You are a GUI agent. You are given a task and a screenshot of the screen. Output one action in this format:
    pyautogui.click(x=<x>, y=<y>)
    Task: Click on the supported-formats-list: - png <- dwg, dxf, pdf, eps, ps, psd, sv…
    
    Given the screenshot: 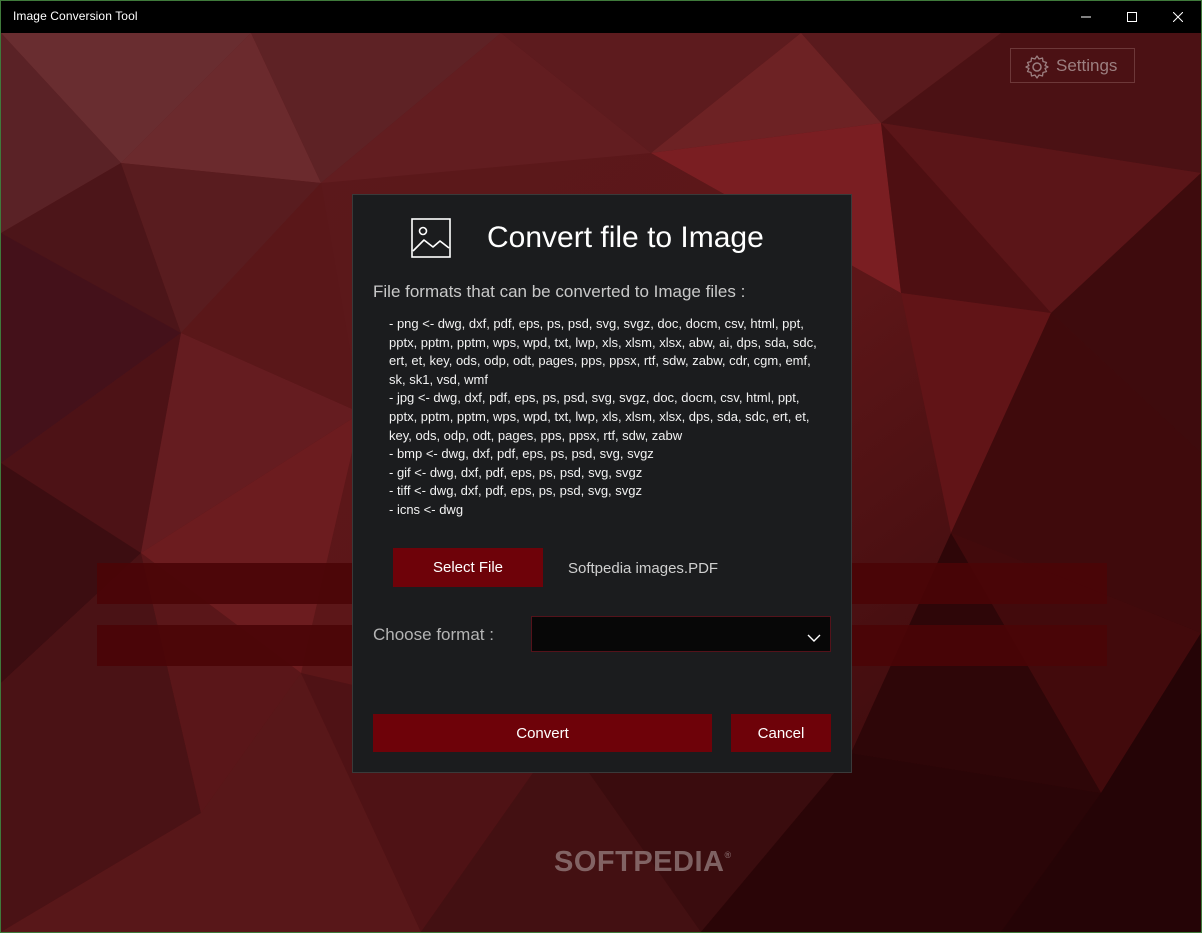 What is the action you would take?
    pyautogui.click(x=609, y=417)
    